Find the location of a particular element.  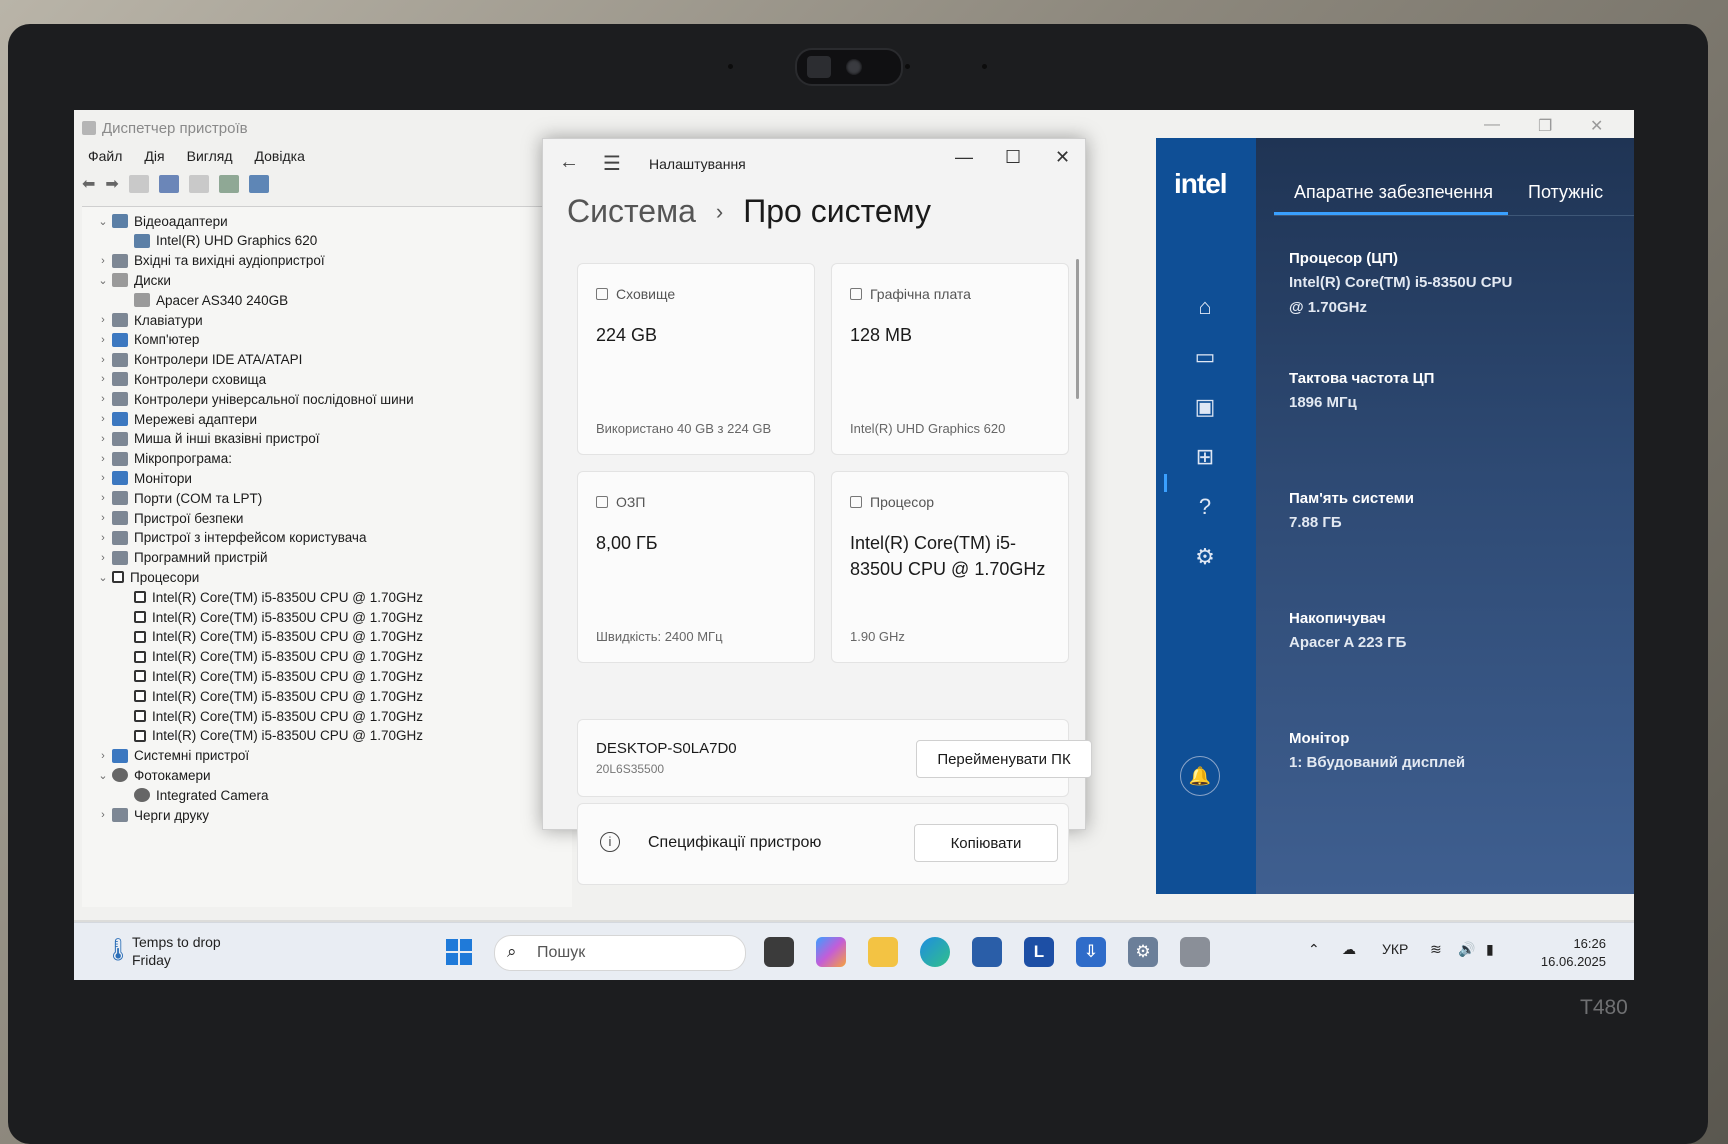

tree-item: › Контролери IDE ATA/ATAPI is located at coordinates (199, 360).